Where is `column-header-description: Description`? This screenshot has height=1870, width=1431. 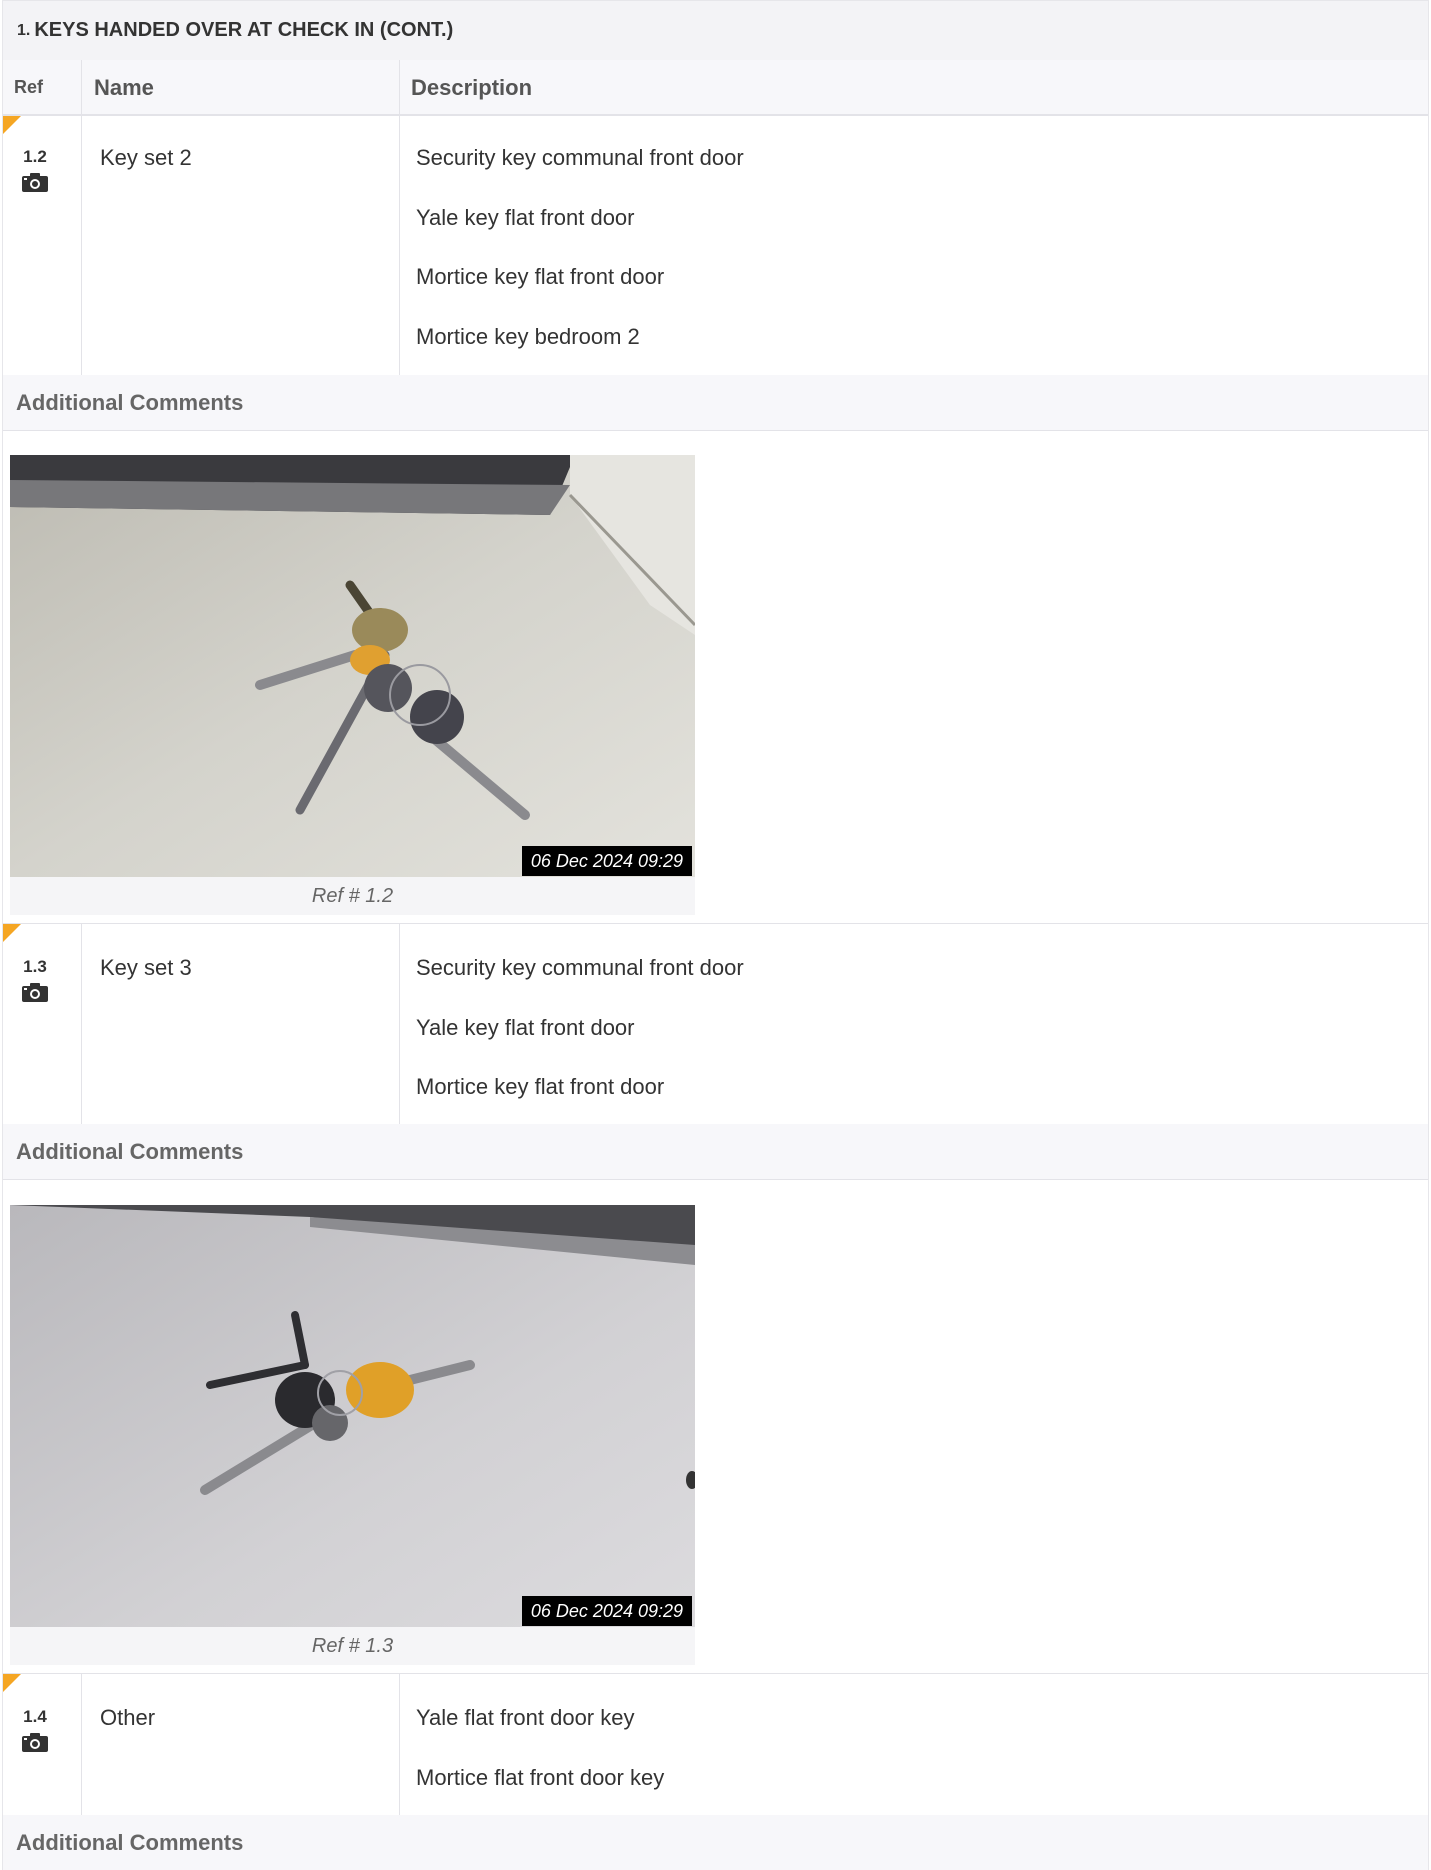 column-header-description: Description is located at coordinates (472, 87).